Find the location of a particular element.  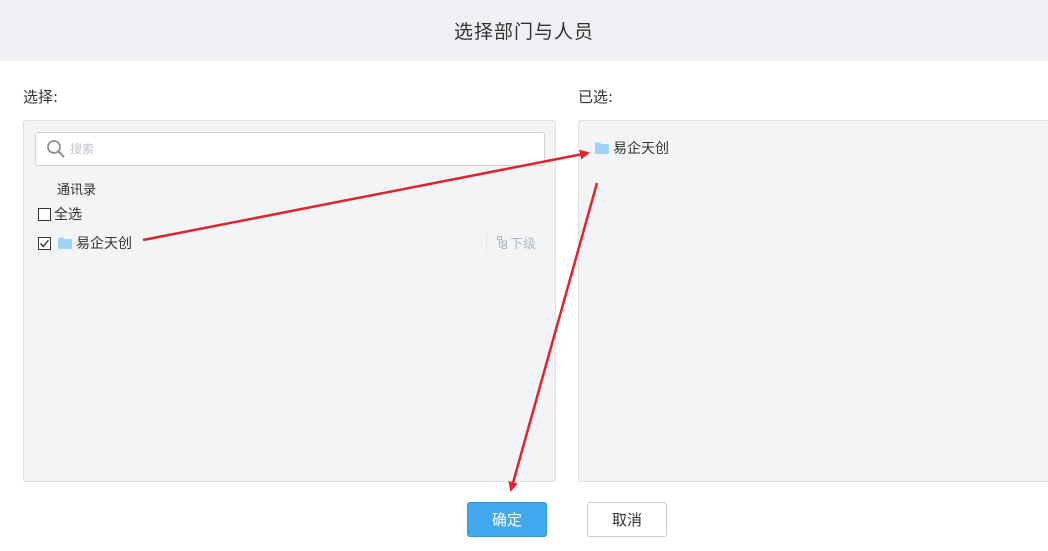

search-box is located at coordinates (290, 149).